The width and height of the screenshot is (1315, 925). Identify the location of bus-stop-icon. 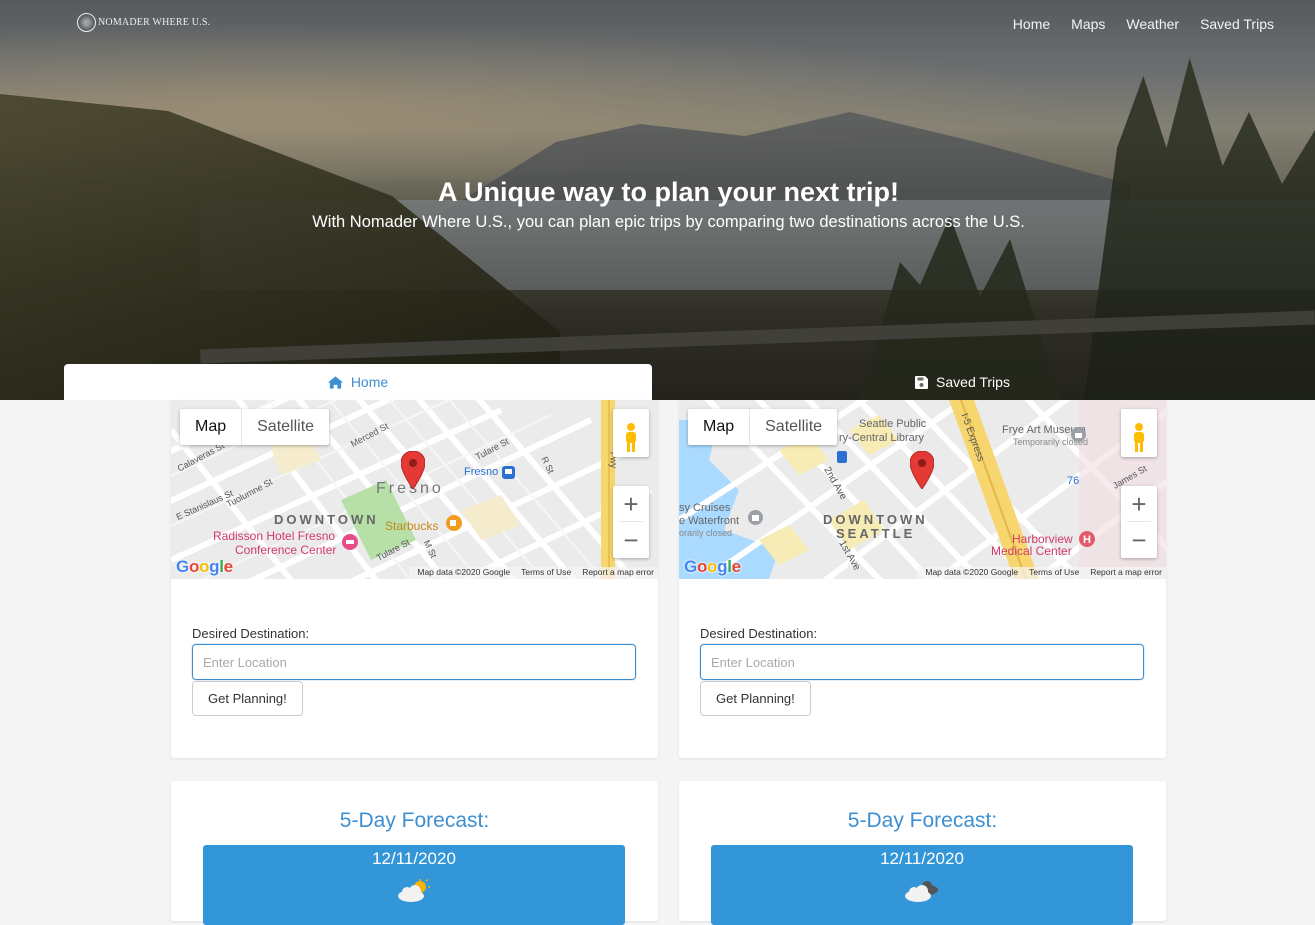
(842, 457).